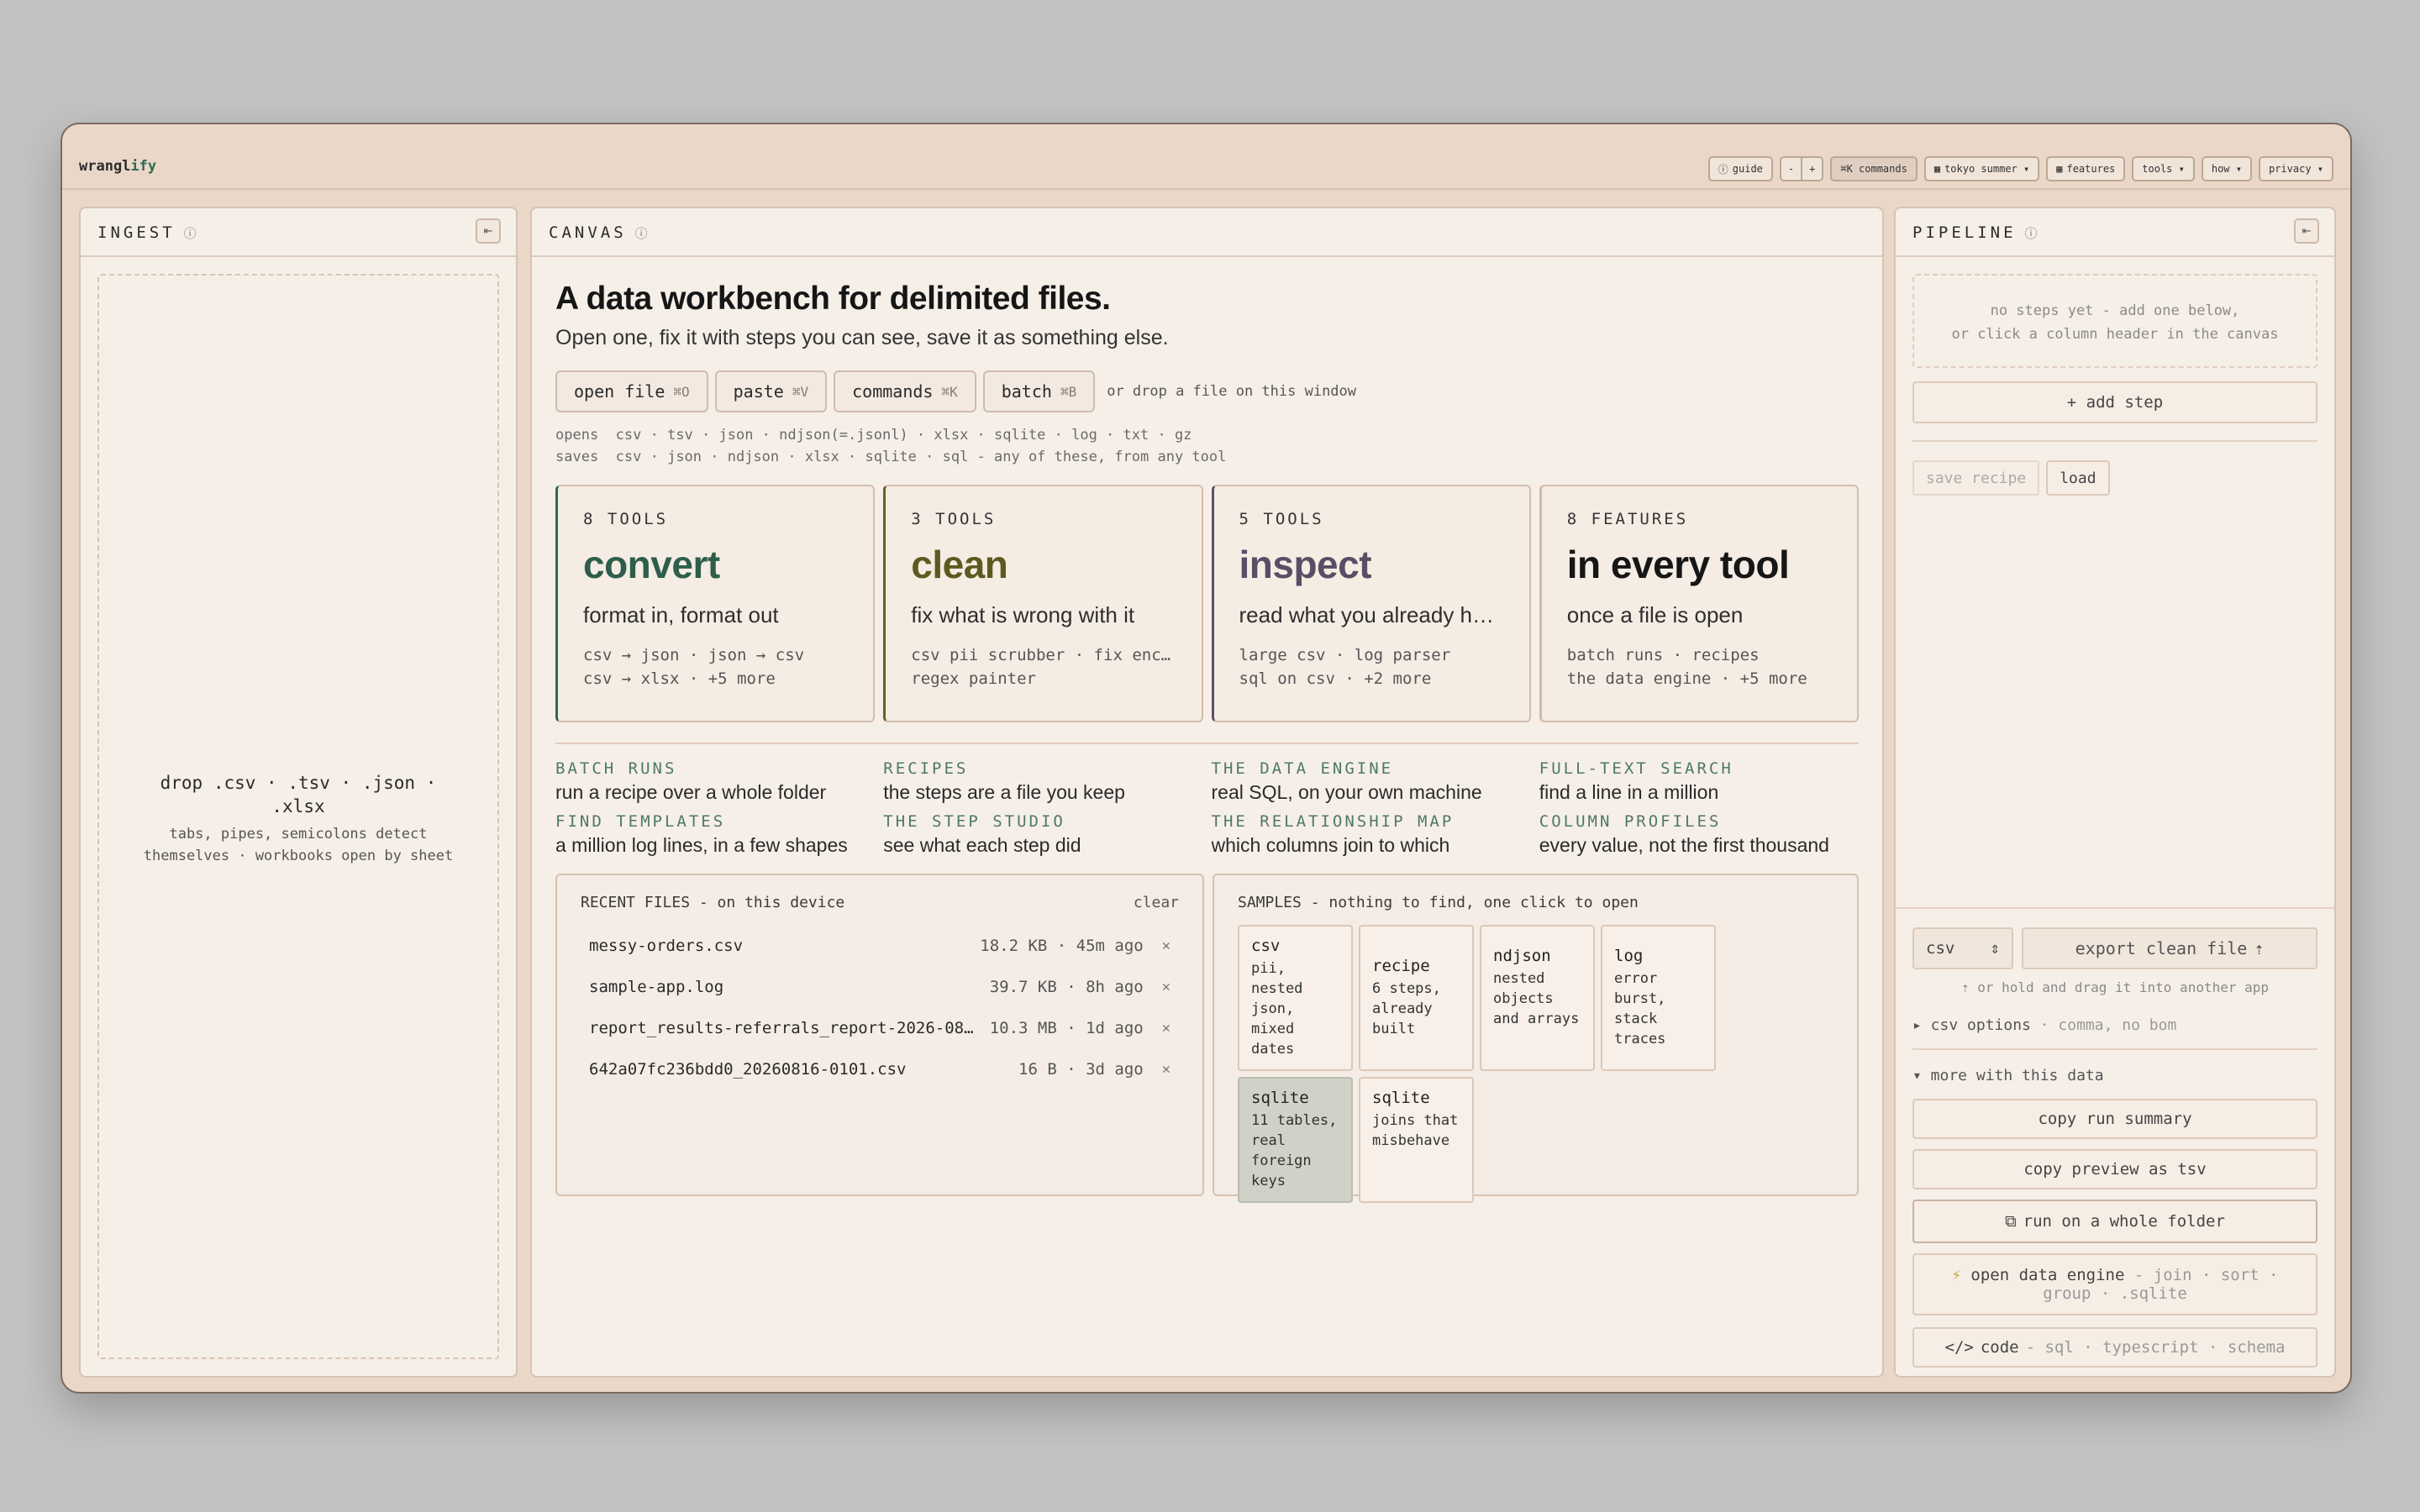  Describe the element at coordinates (2114, 402) in the screenshot. I see `add-step-button: + add step` at that location.